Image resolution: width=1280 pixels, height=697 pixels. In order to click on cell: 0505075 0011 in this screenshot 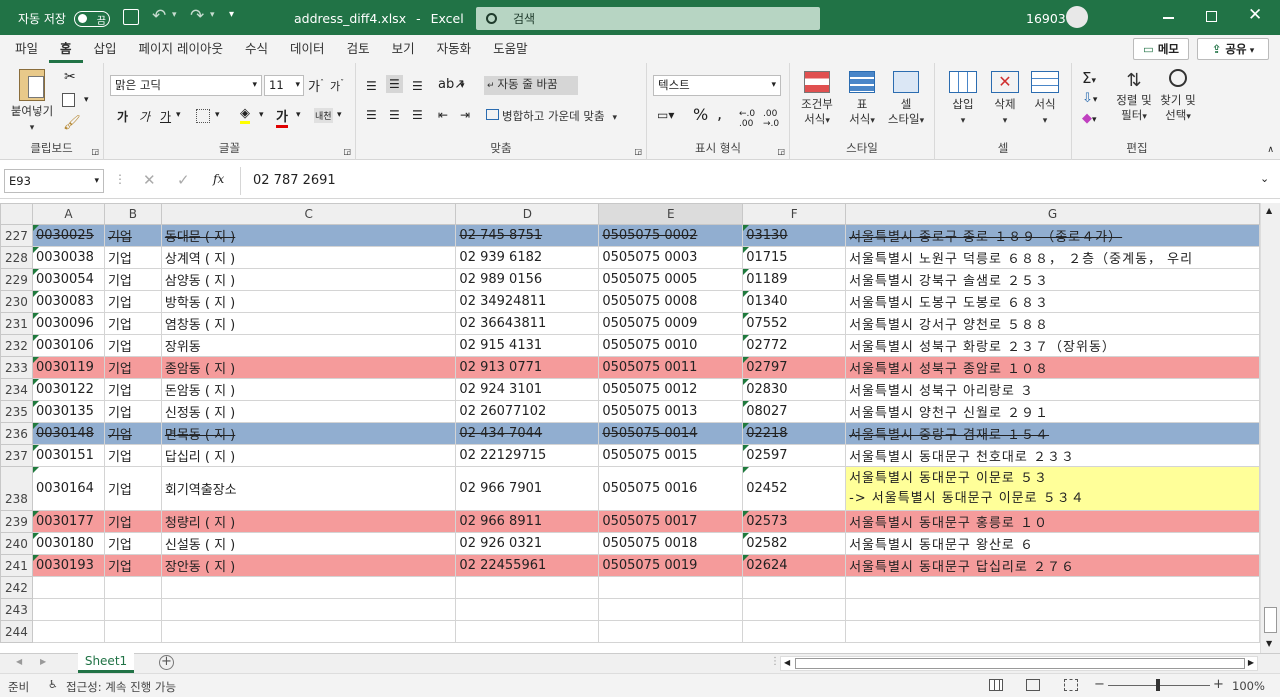, I will do `click(671, 367)`.